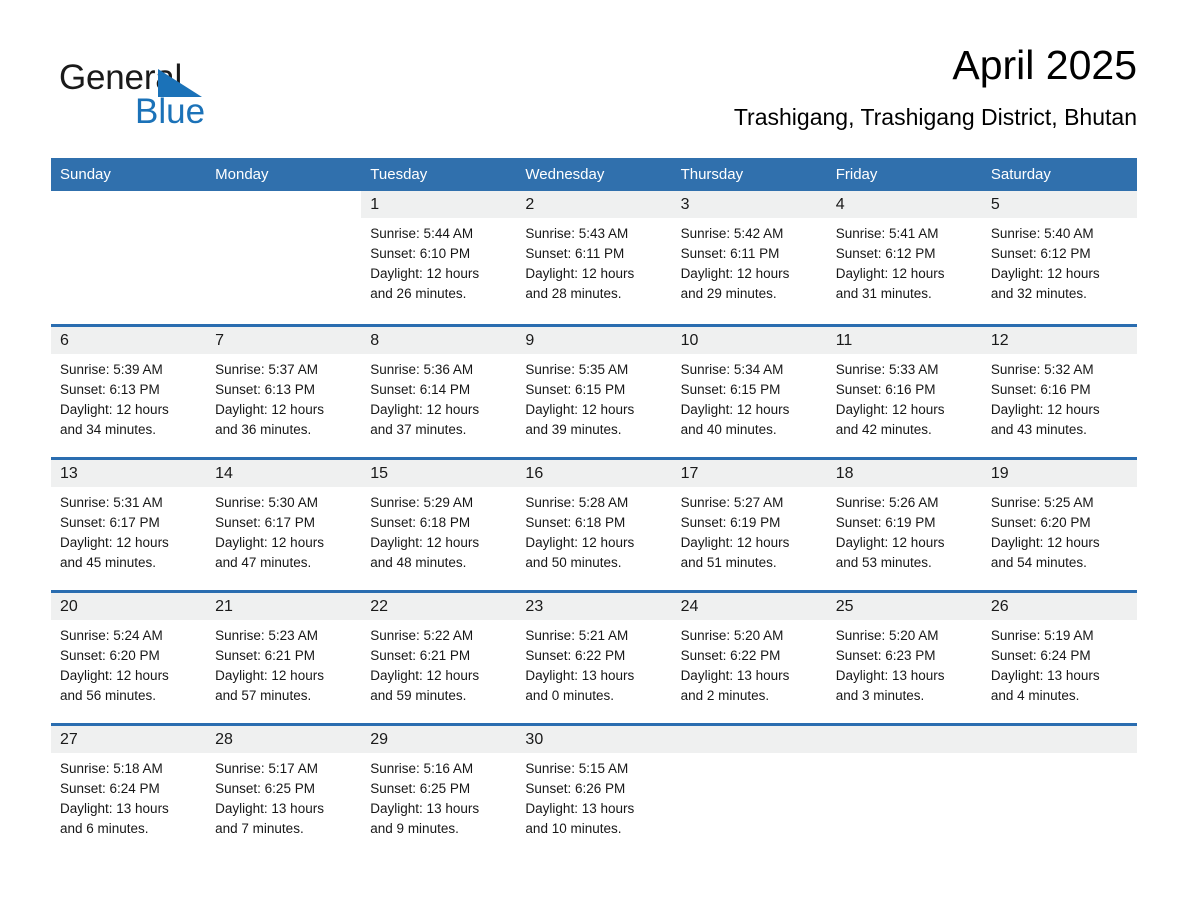 Image resolution: width=1188 pixels, height=918 pixels. Describe the element at coordinates (1038, 562) in the screenshot. I see `daylight-text: and 54 minutes.` at that location.